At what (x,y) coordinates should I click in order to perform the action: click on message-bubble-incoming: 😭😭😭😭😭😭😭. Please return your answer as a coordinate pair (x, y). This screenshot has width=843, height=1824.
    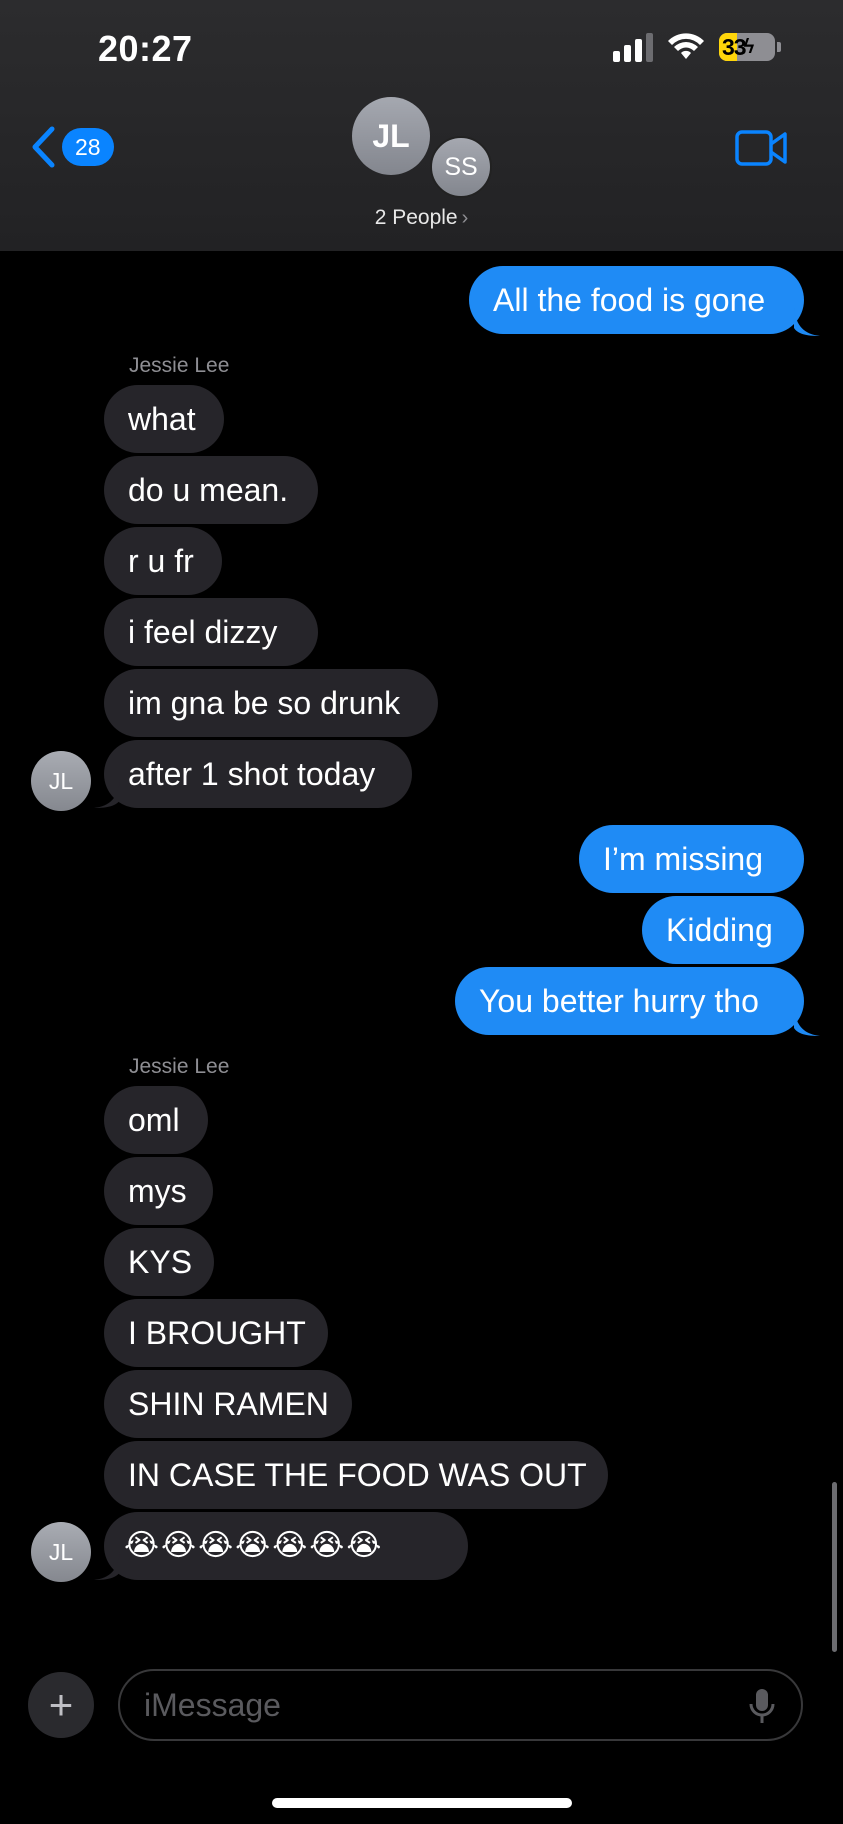
    Looking at the image, I should click on (286, 1546).